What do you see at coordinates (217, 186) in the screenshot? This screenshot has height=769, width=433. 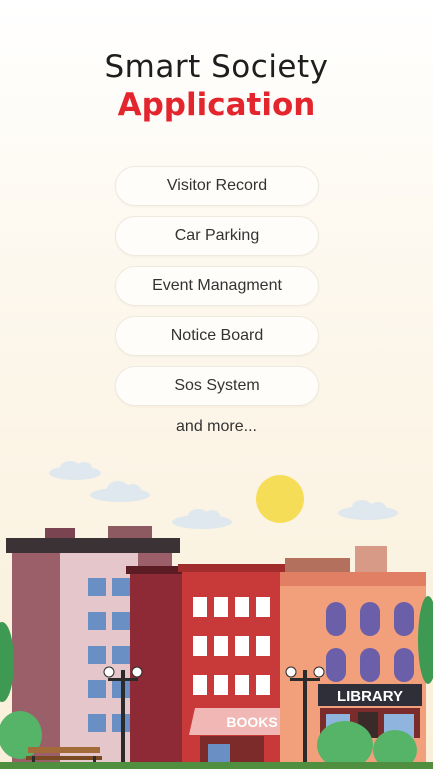 I see `feature-visitor-record: Visitor Record` at bounding box center [217, 186].